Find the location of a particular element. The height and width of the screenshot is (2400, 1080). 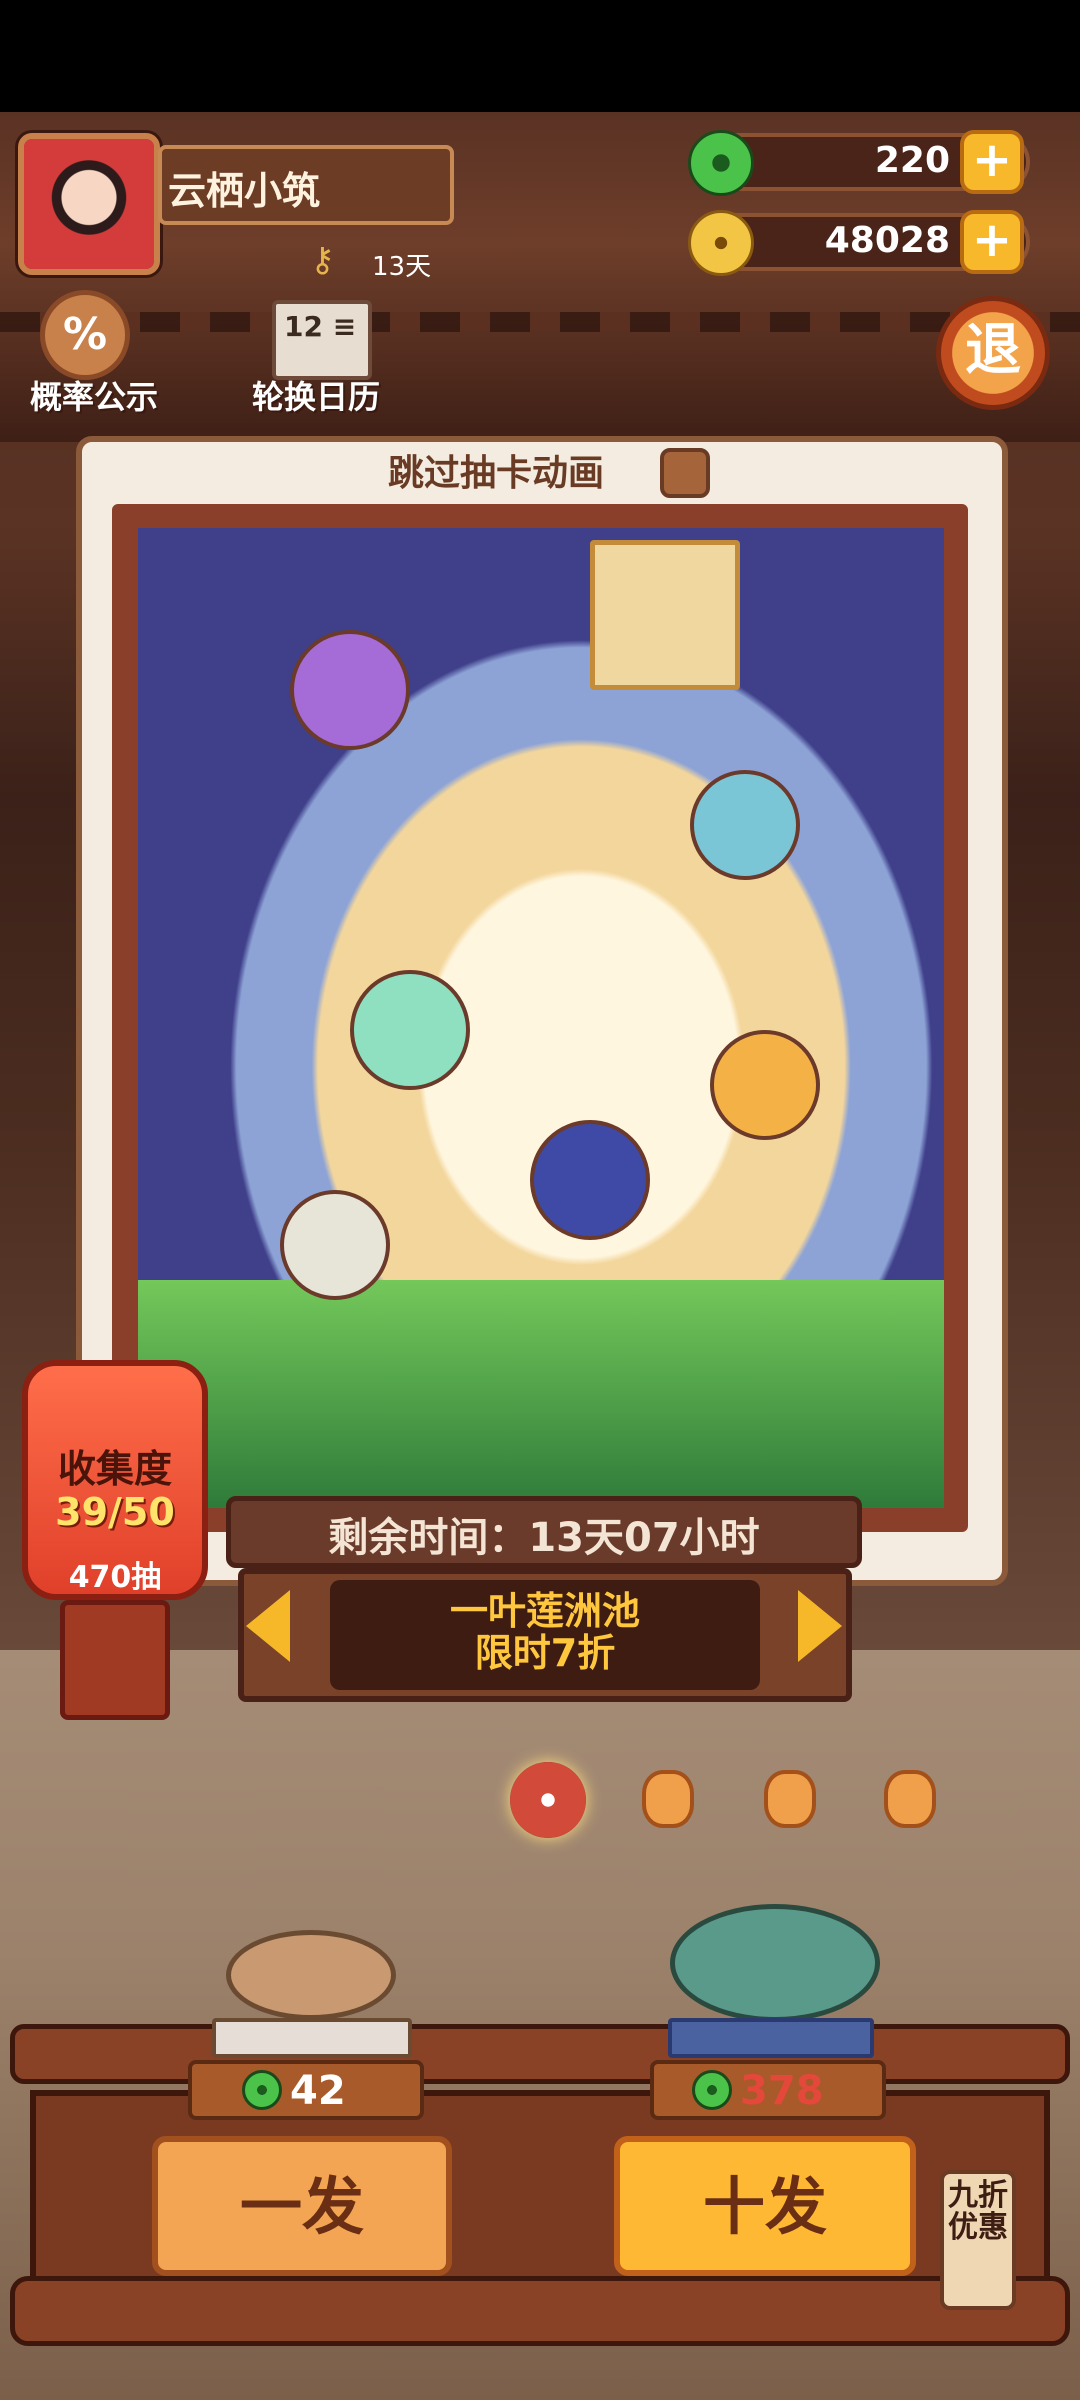

character-teal is located at coordinates (410, 1030).